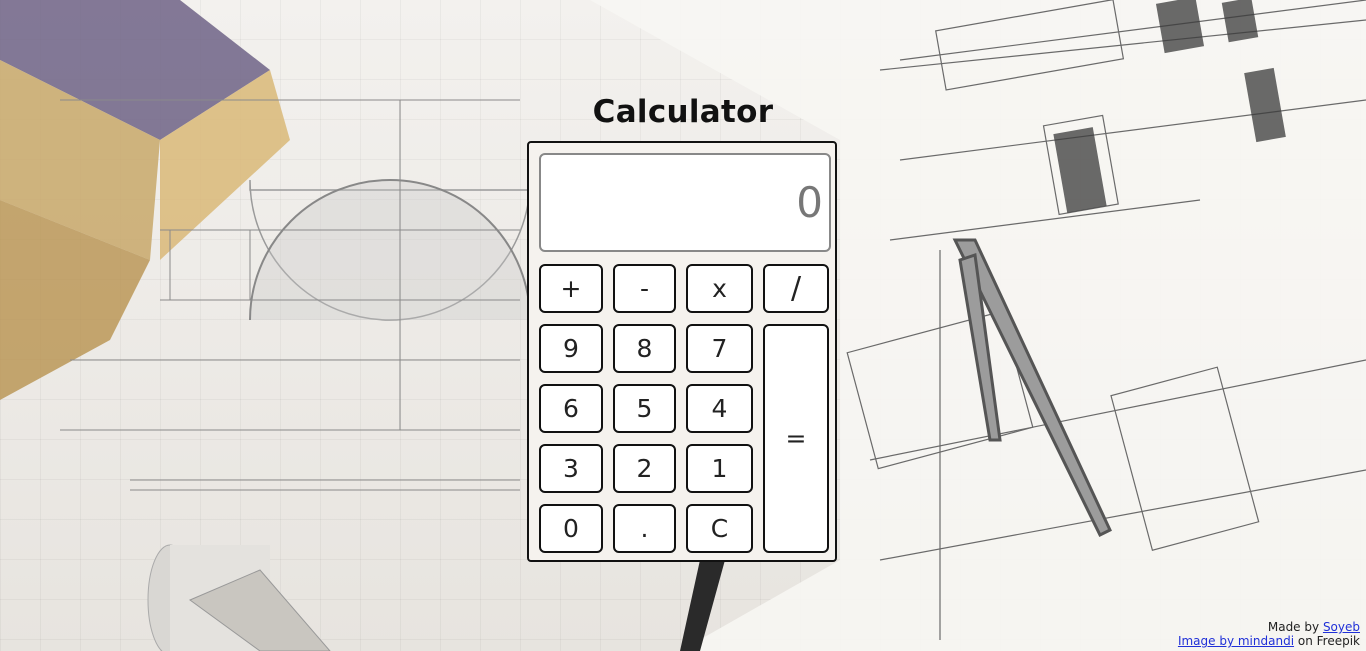 The height and width of the screenshot is (651, 1366). What do you see at coordinates (683, 112) in the screenshot?
I see `page-title: Calculator` at bounding box center [683, 112].